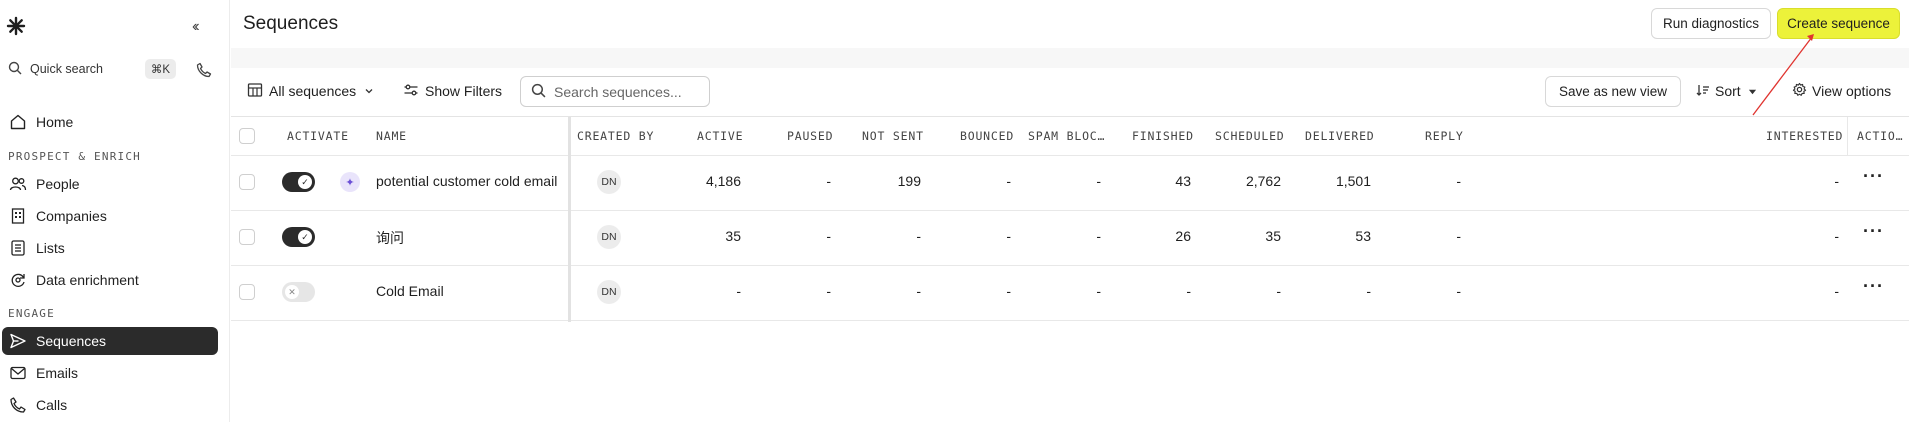  Describe the element at coordinates (110, 280) in the screenshot. I see `sidebar-item-data-enrichment: Data enrichment` at that location.